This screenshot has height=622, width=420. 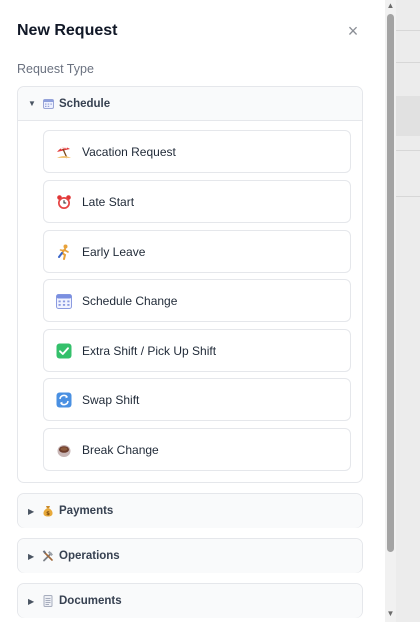 What do you see at coordinates (197, 151) in the screenshot?
I see `request-type-vacation: Vacation Request` at bounding box center [197, 151].